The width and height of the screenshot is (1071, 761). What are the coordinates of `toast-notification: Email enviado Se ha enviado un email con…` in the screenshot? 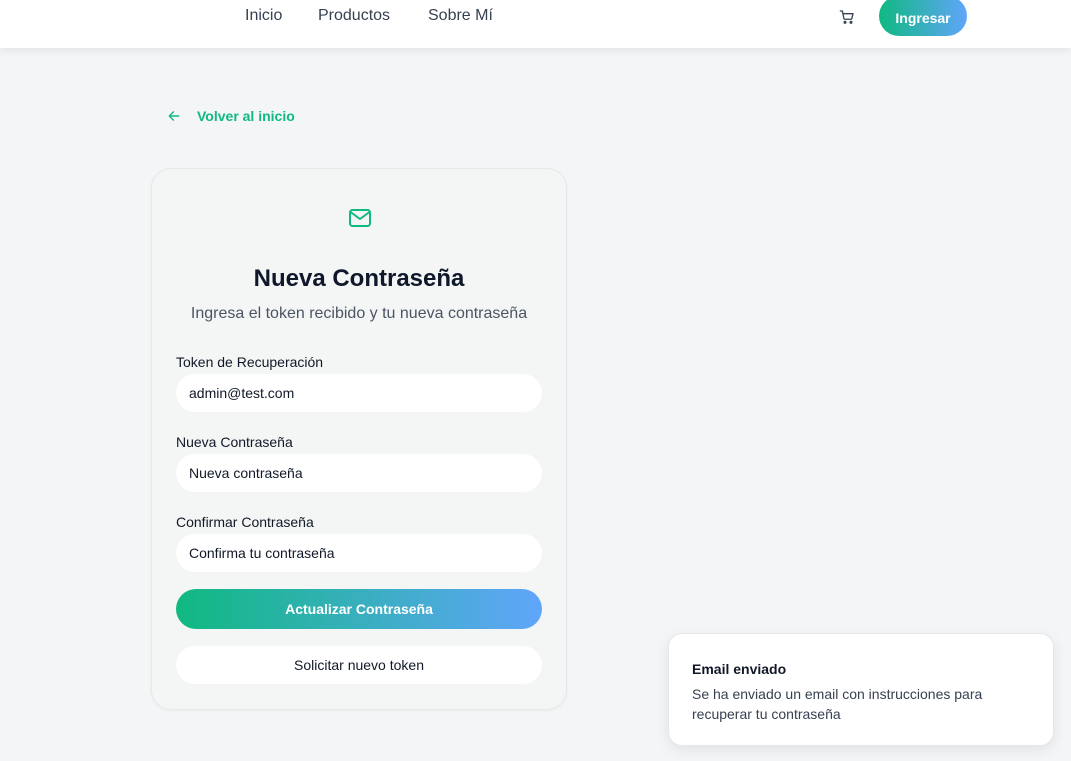 It's located at (861, 689).